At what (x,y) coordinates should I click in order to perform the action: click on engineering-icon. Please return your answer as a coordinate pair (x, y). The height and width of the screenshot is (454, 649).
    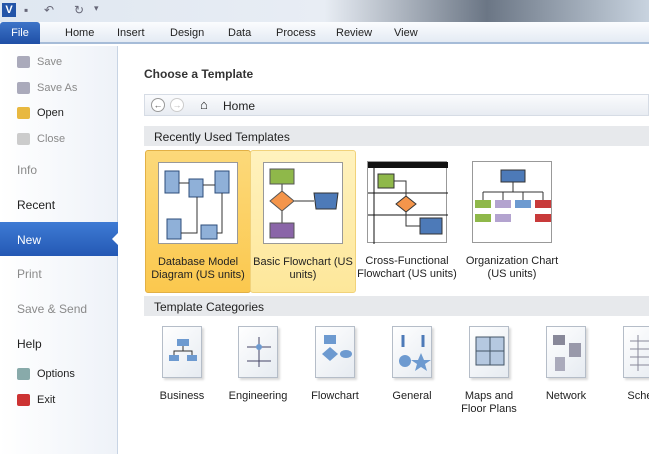
    Looking at the image, I should click on (258, 352).